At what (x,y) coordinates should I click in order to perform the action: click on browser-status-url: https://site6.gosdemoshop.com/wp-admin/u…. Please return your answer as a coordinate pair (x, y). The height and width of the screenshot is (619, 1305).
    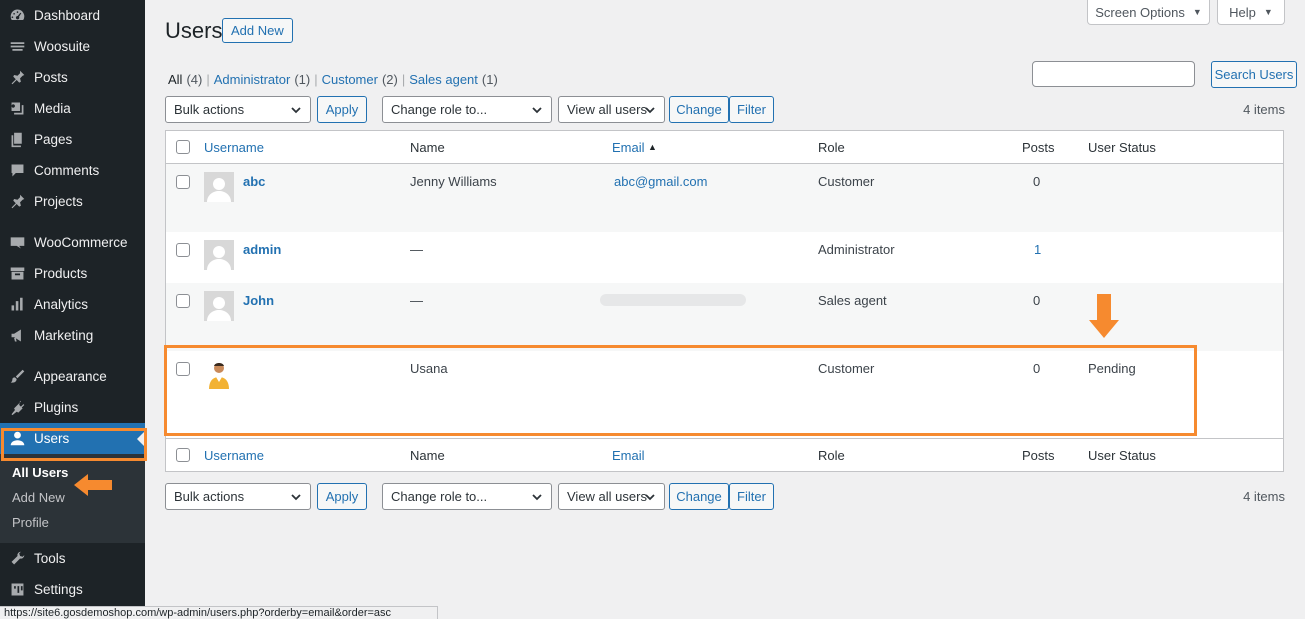
    Looking at the image, I should click on (219, 612).